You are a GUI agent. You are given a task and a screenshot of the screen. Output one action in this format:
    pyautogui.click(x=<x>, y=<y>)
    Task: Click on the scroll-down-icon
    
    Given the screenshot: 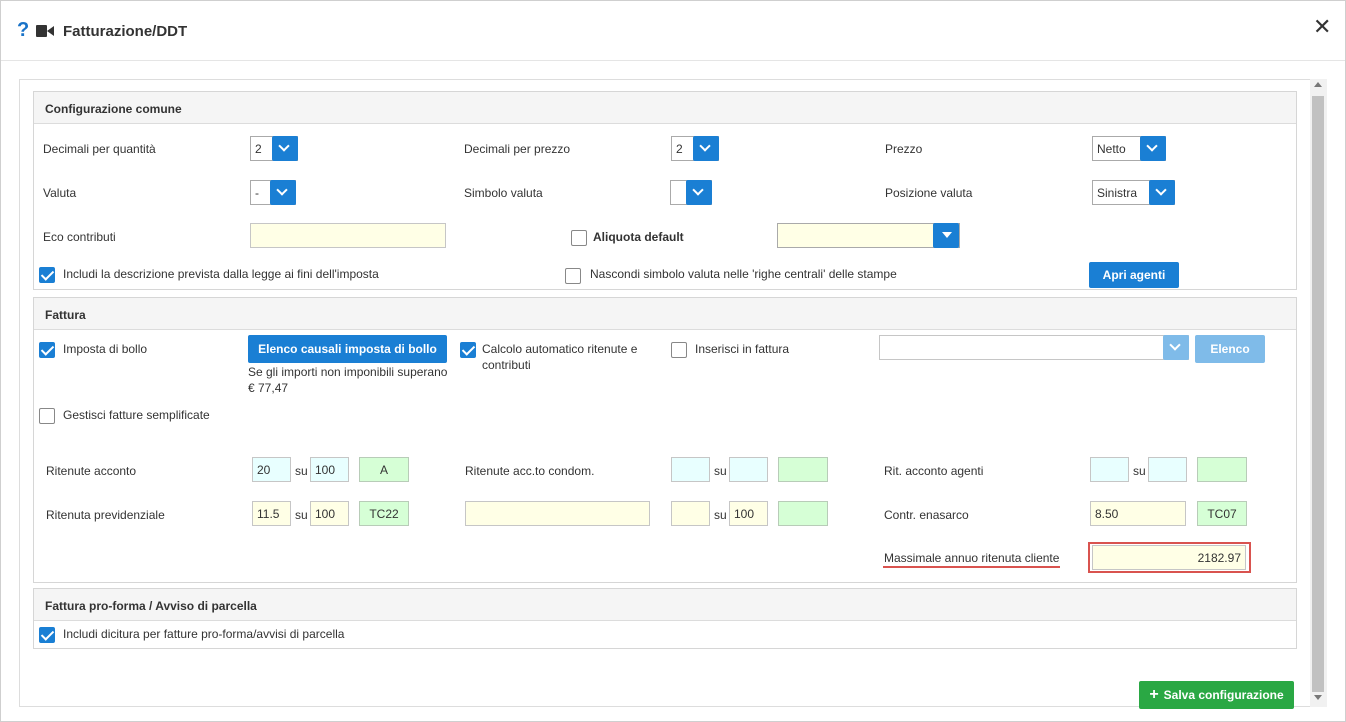 What is the action you would take?
    pyautogui.click(x=1318, y=697)
    